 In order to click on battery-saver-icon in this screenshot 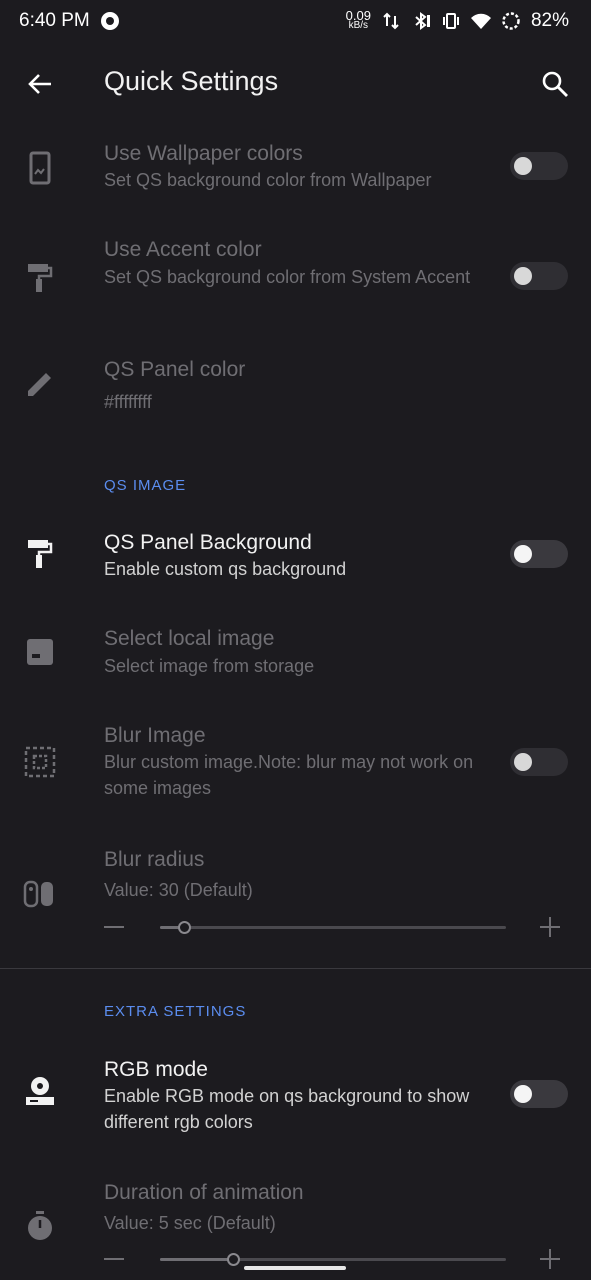, I will do `click(511, 21)`.